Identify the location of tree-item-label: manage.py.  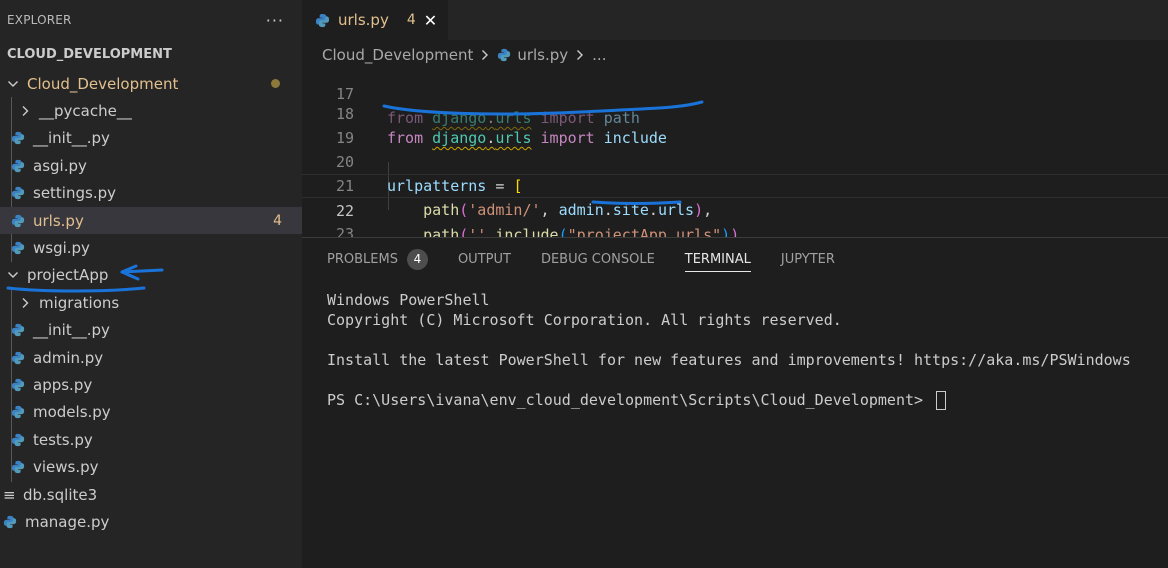
(67, 521).